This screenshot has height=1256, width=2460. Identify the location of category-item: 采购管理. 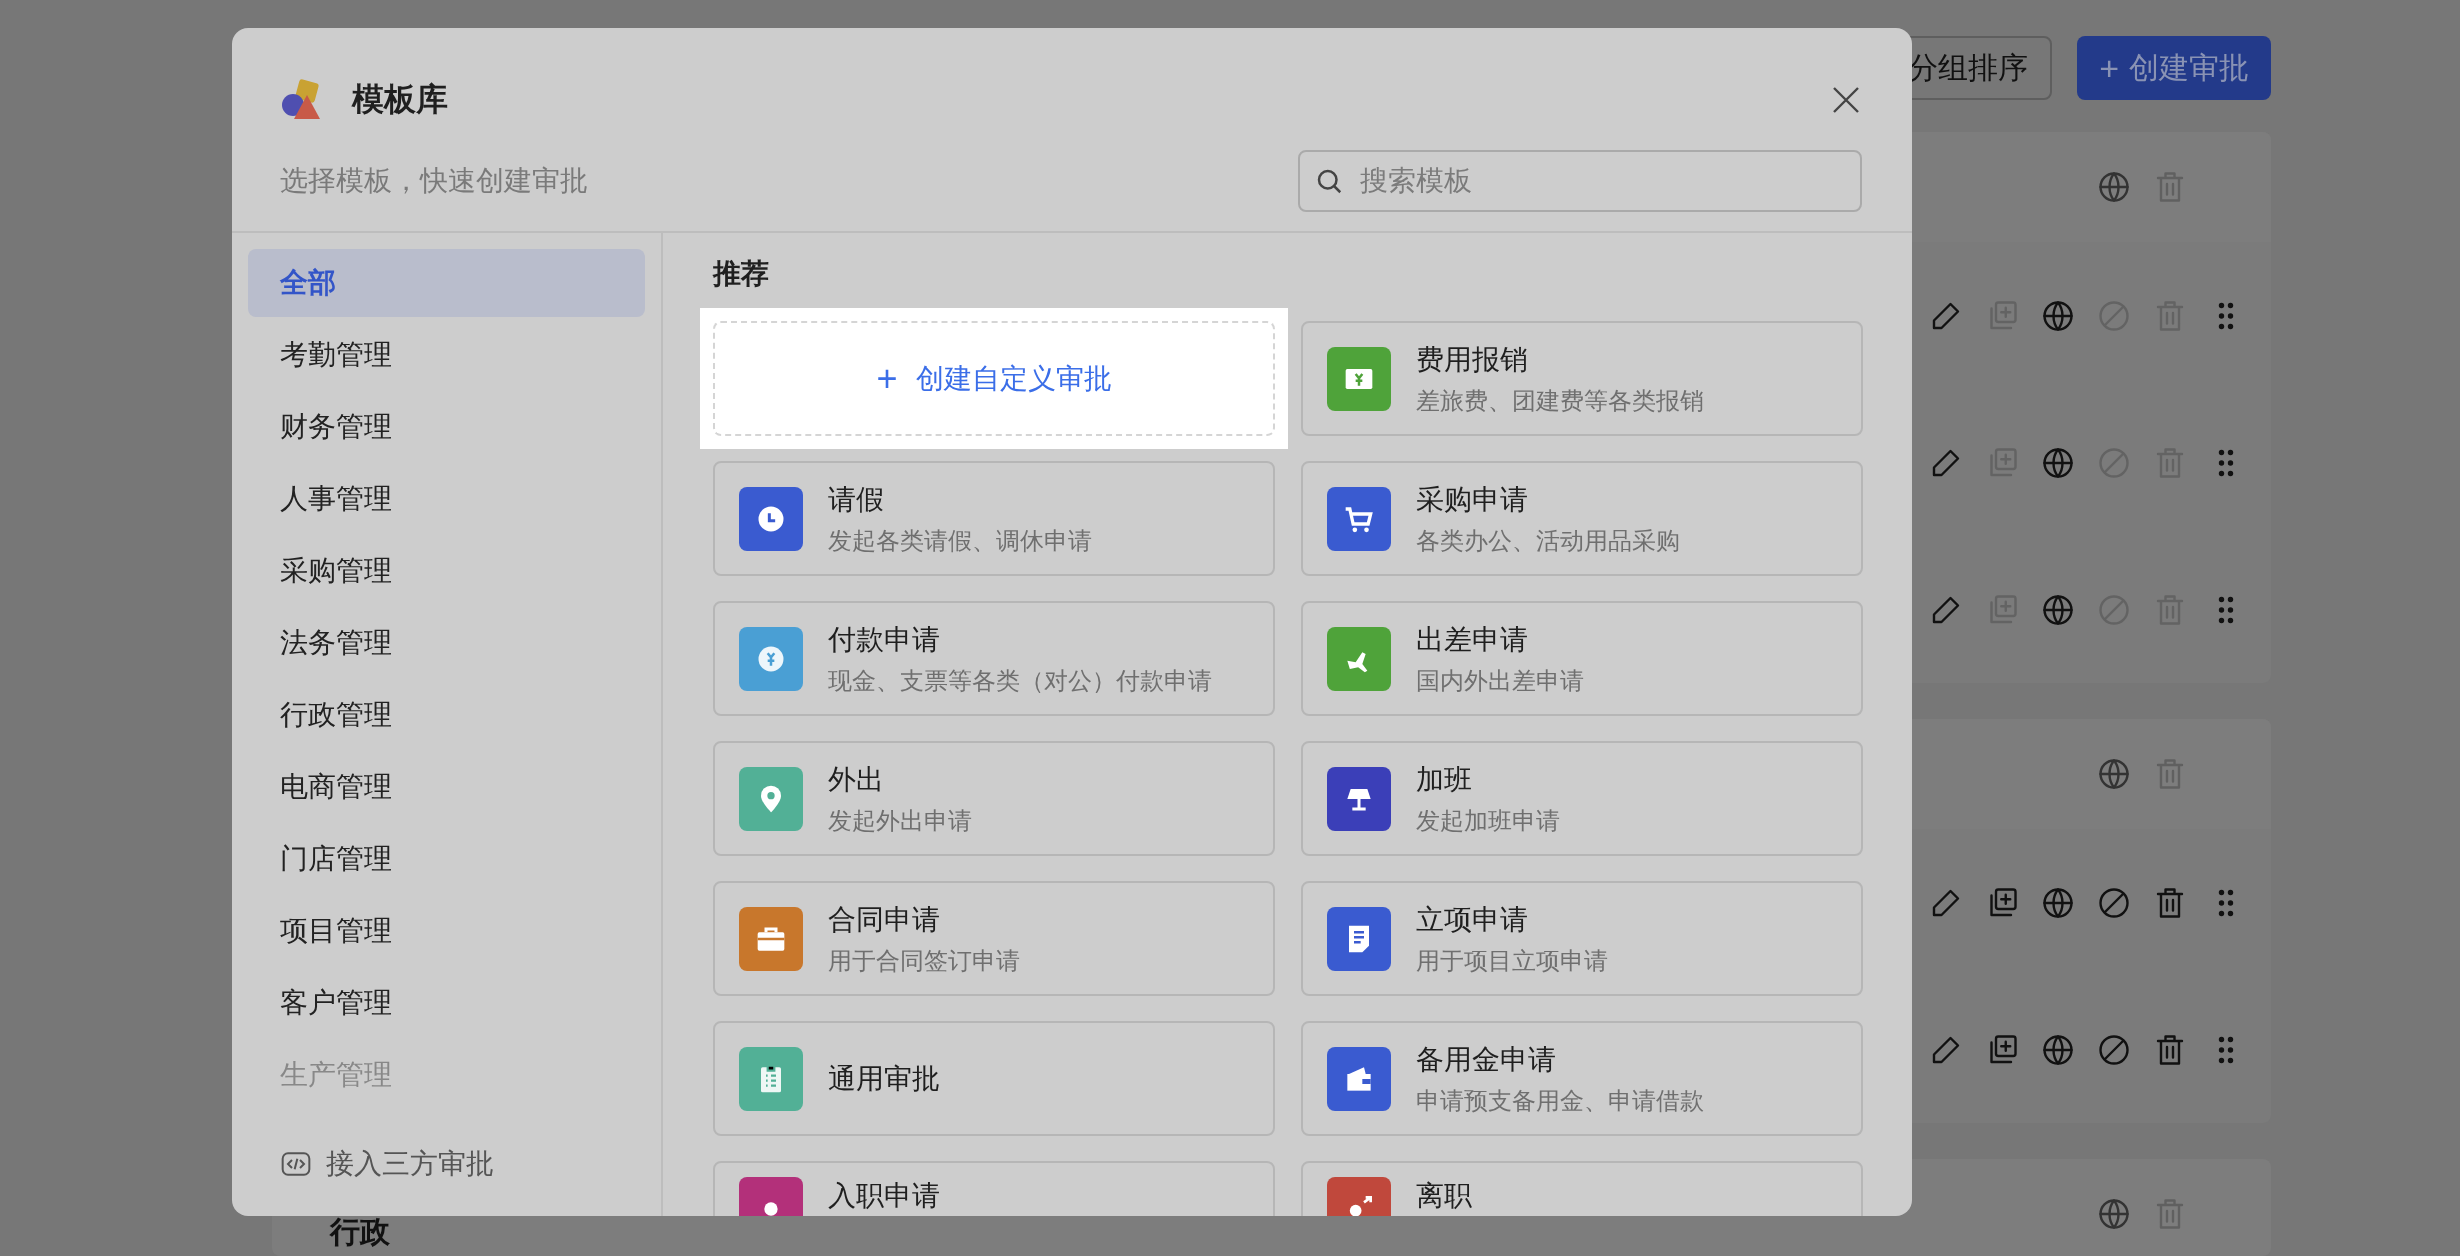
(446, 571).